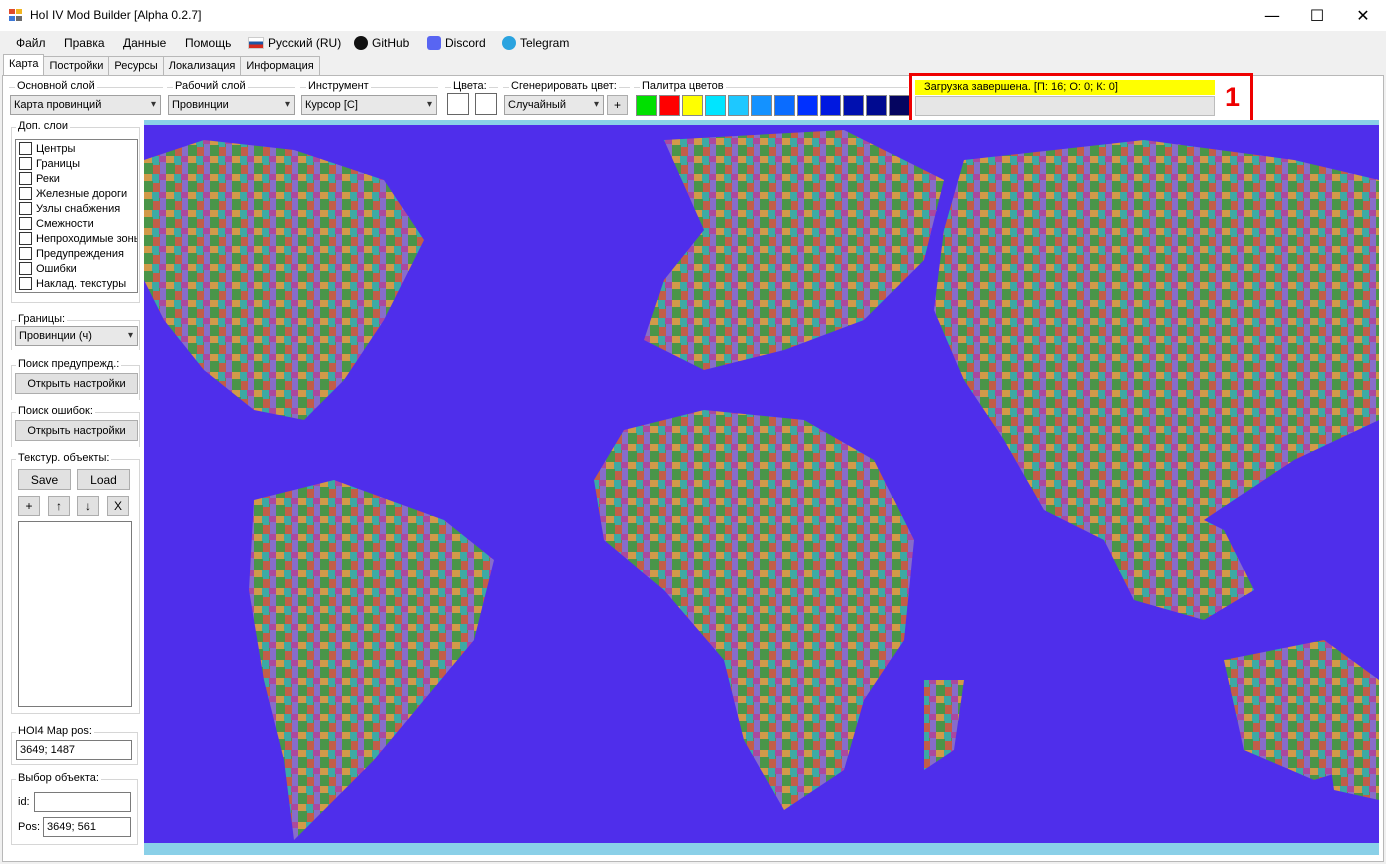  Describe the element at coordinates (59, 506) in the screenshot. I see `texture-up-button: ↑` at that location.